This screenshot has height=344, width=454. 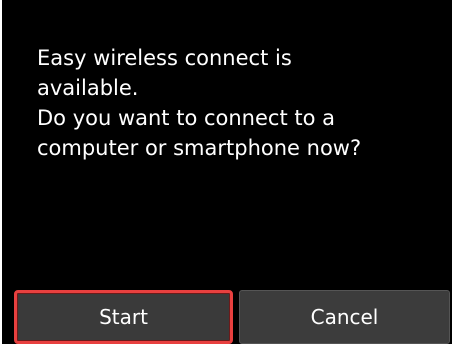 I want to click on start-button: Start, so click(x=123, y=317).